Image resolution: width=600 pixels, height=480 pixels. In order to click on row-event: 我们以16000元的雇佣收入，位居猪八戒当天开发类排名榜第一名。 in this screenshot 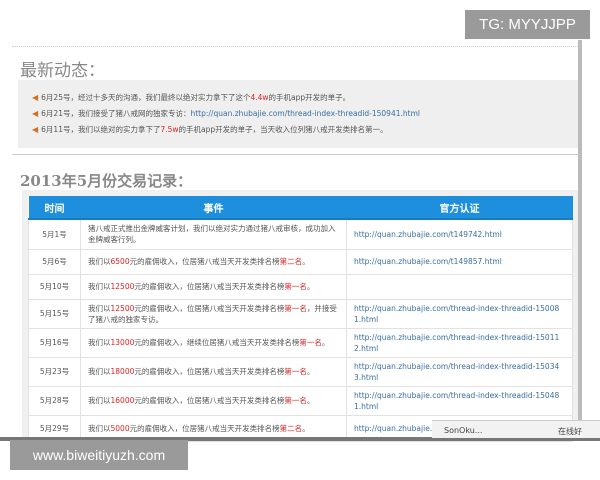, I will do `click(213, 400)`.